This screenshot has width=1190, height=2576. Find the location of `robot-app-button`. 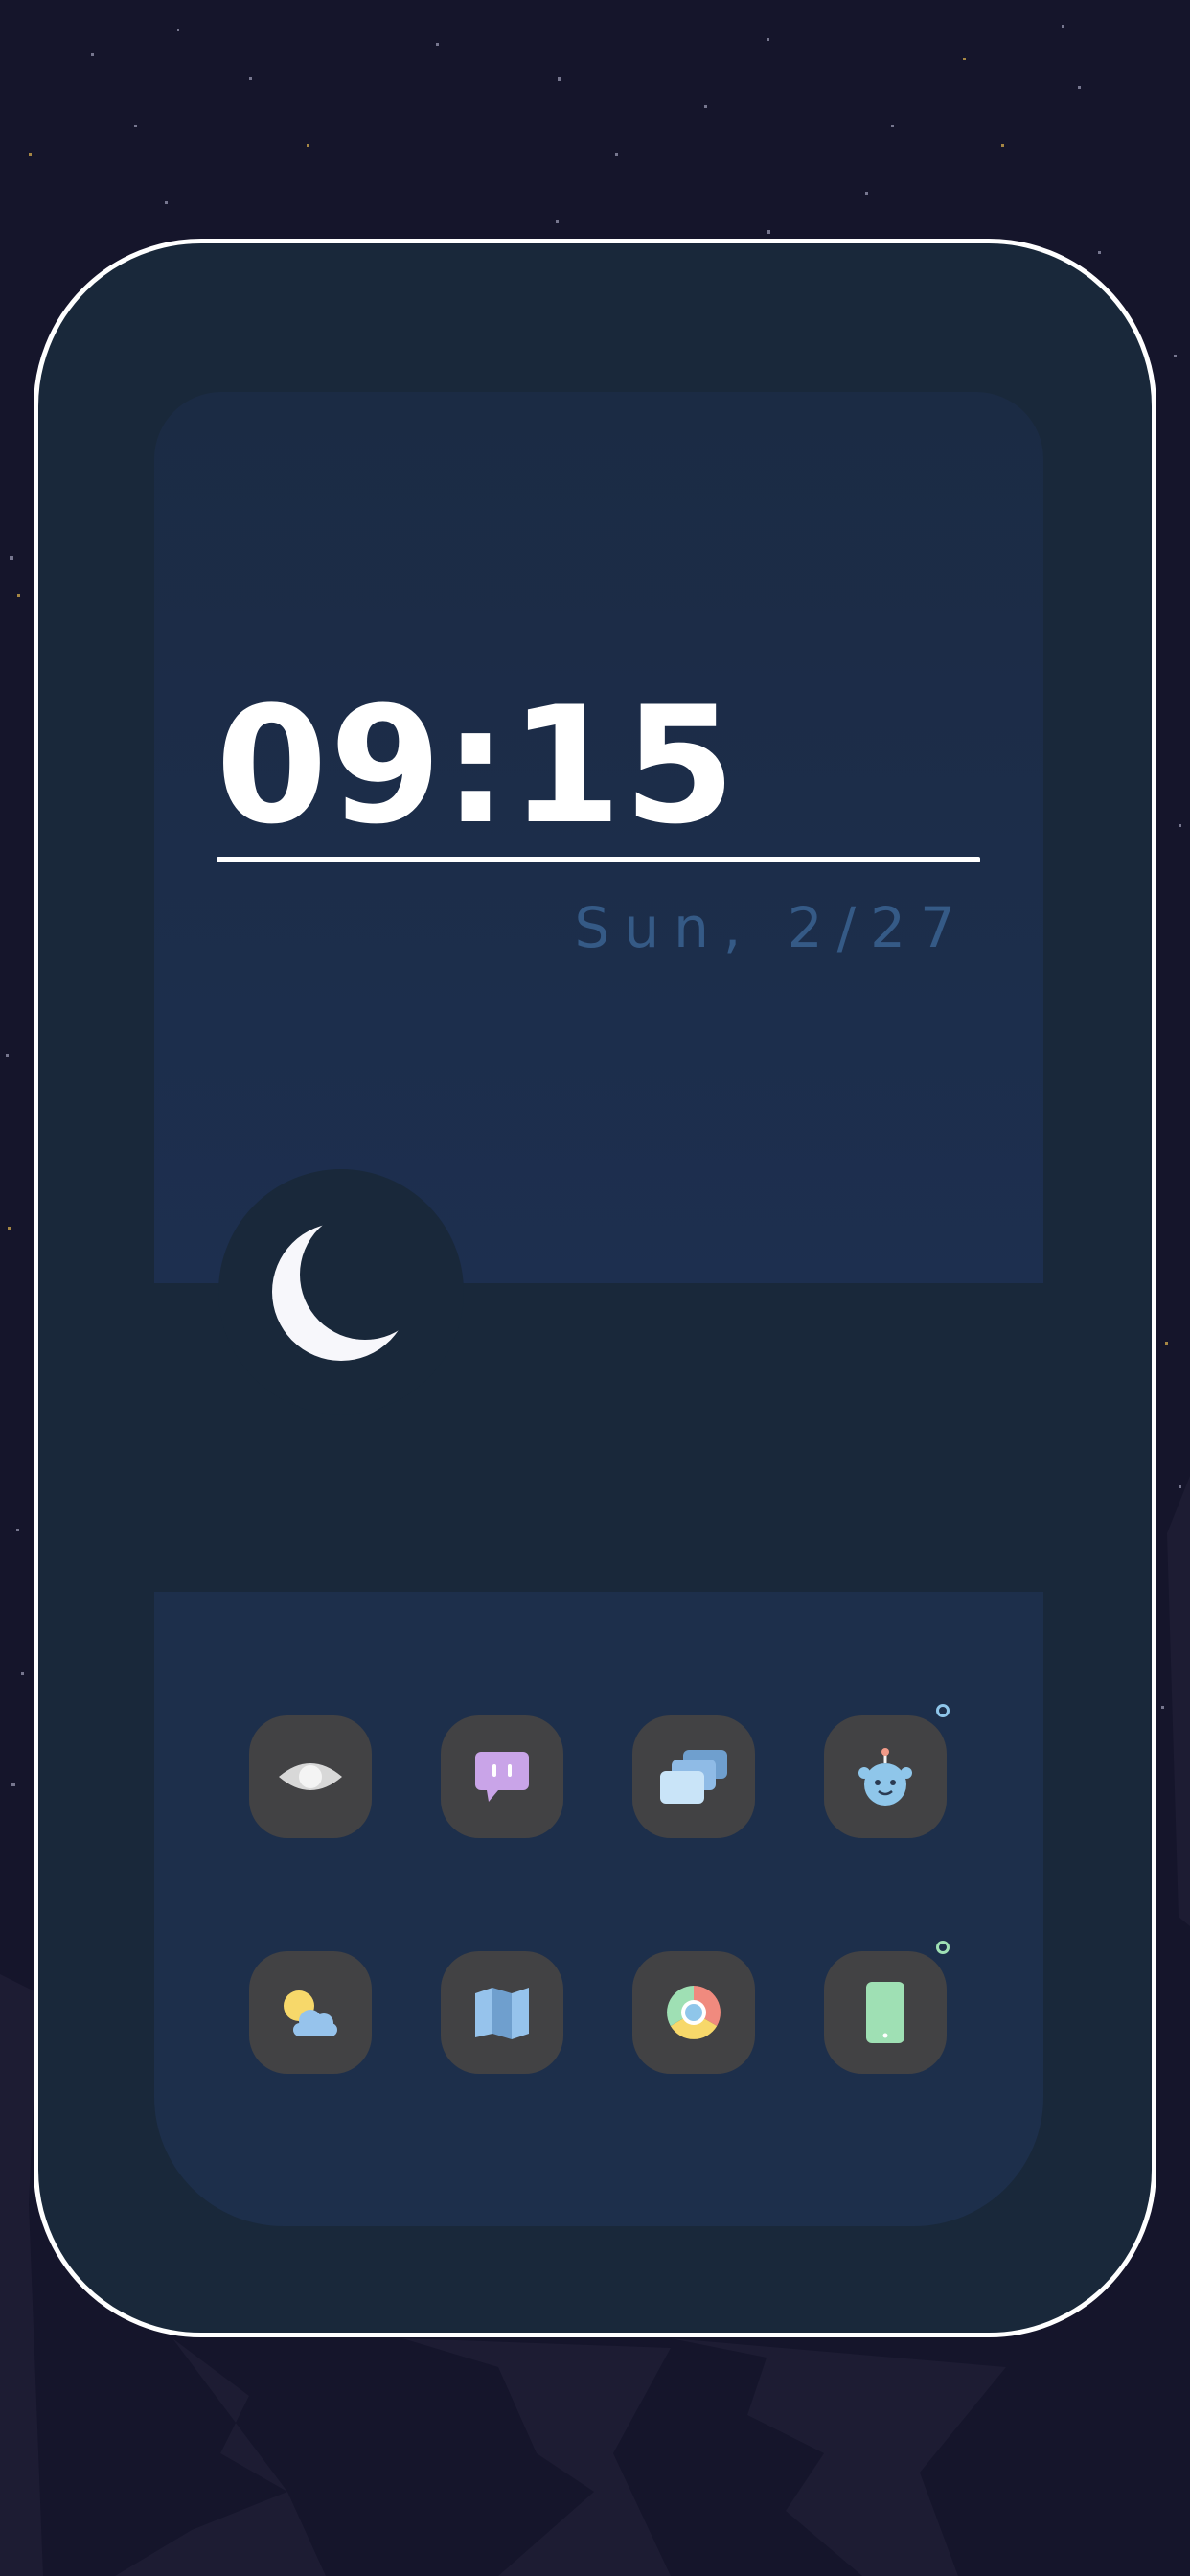

robot-app-button is located at coordinates (886, 1776).